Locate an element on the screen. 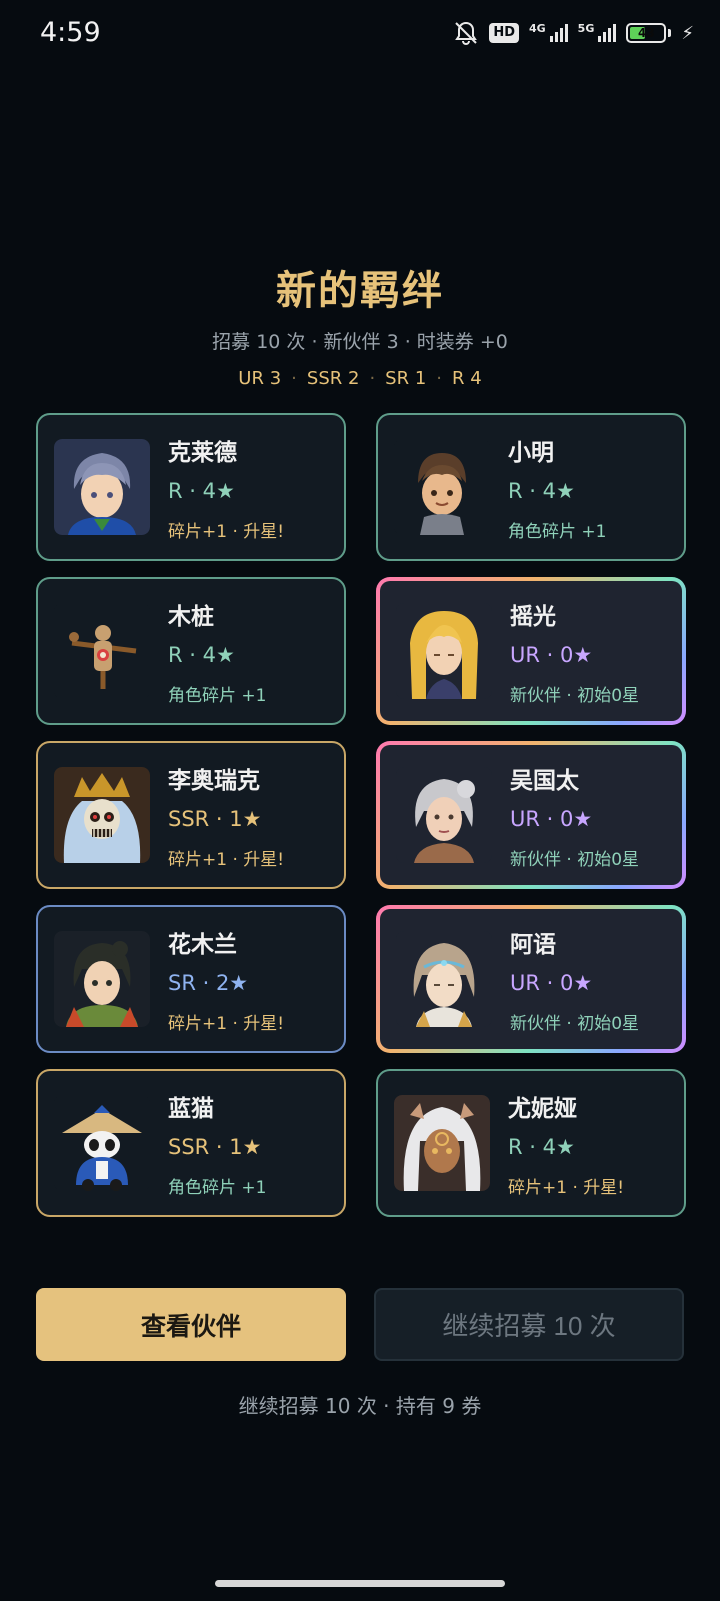  signal-4g-icon: 4G is located at coordinates (548, 32).